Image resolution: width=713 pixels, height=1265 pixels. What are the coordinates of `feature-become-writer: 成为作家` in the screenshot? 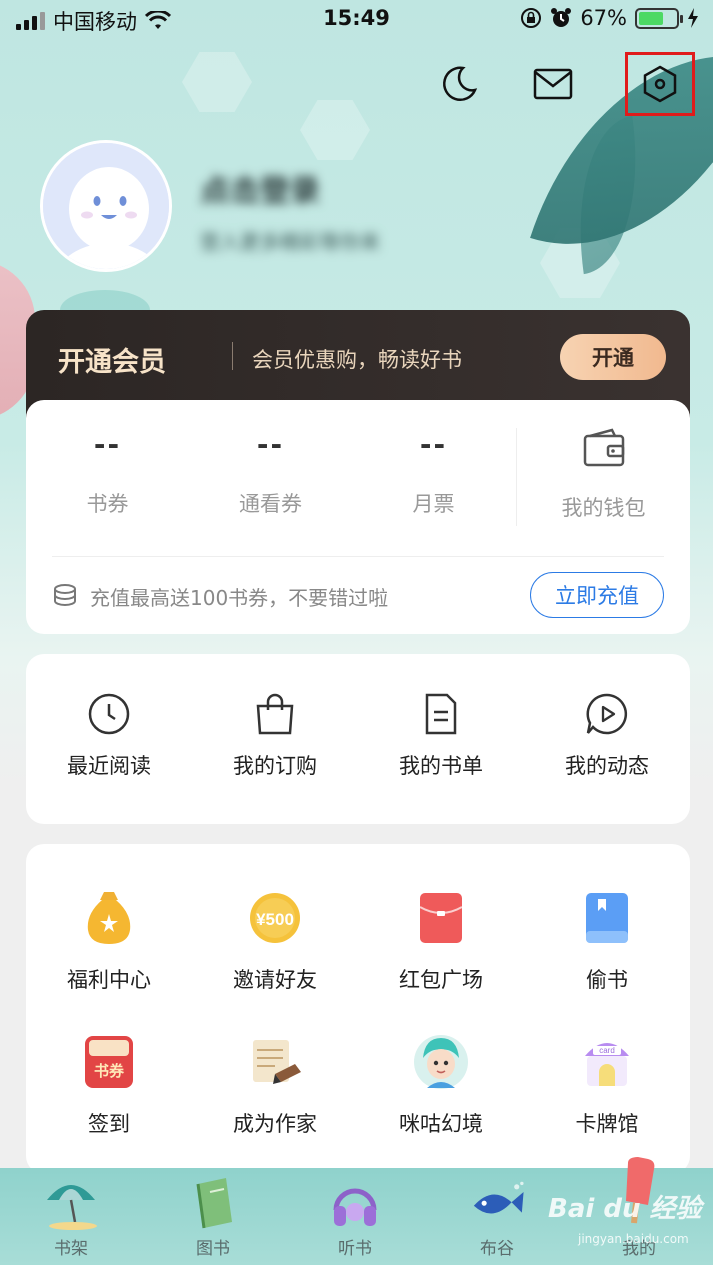 It's located at (275, 1085).